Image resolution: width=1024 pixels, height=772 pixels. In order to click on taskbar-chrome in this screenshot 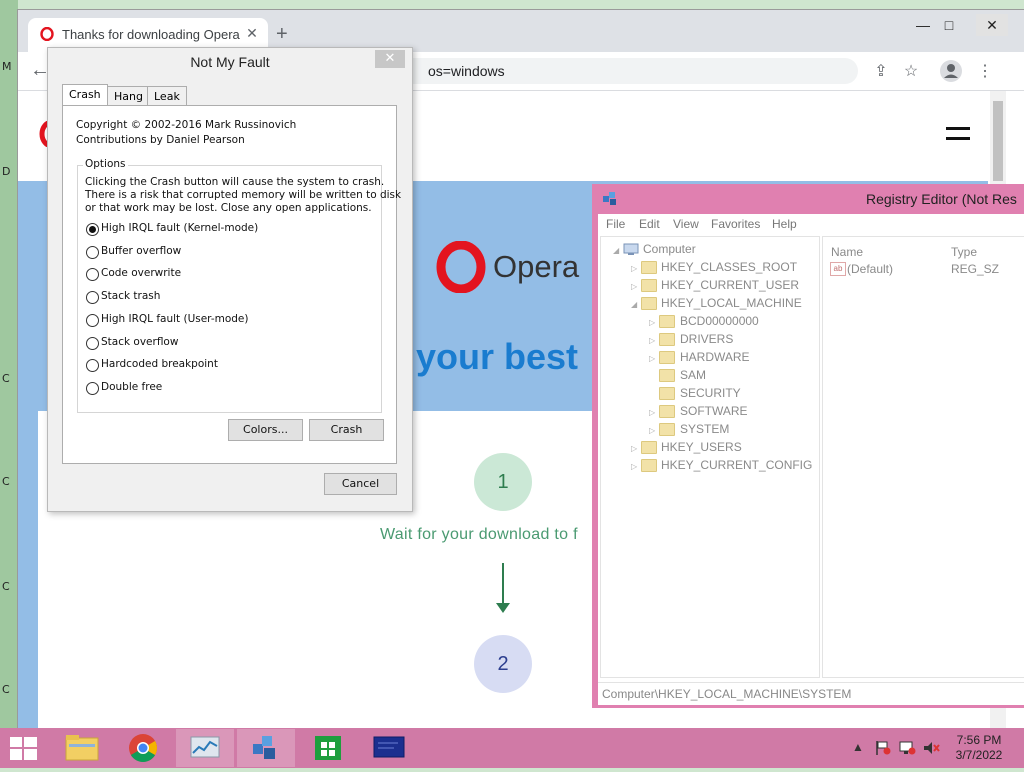, I will do `click(143, 748)`.